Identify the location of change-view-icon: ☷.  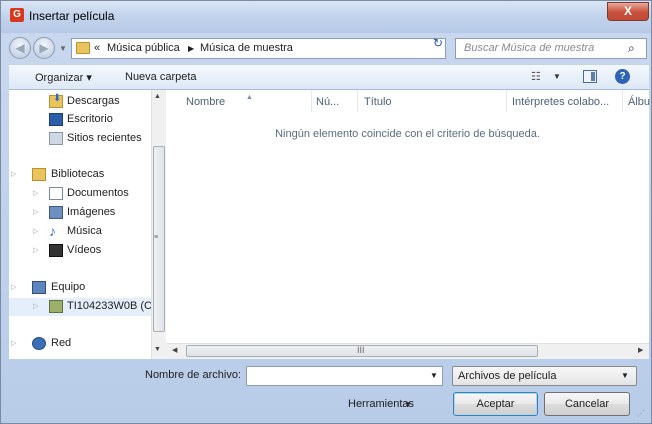
(536, 76).